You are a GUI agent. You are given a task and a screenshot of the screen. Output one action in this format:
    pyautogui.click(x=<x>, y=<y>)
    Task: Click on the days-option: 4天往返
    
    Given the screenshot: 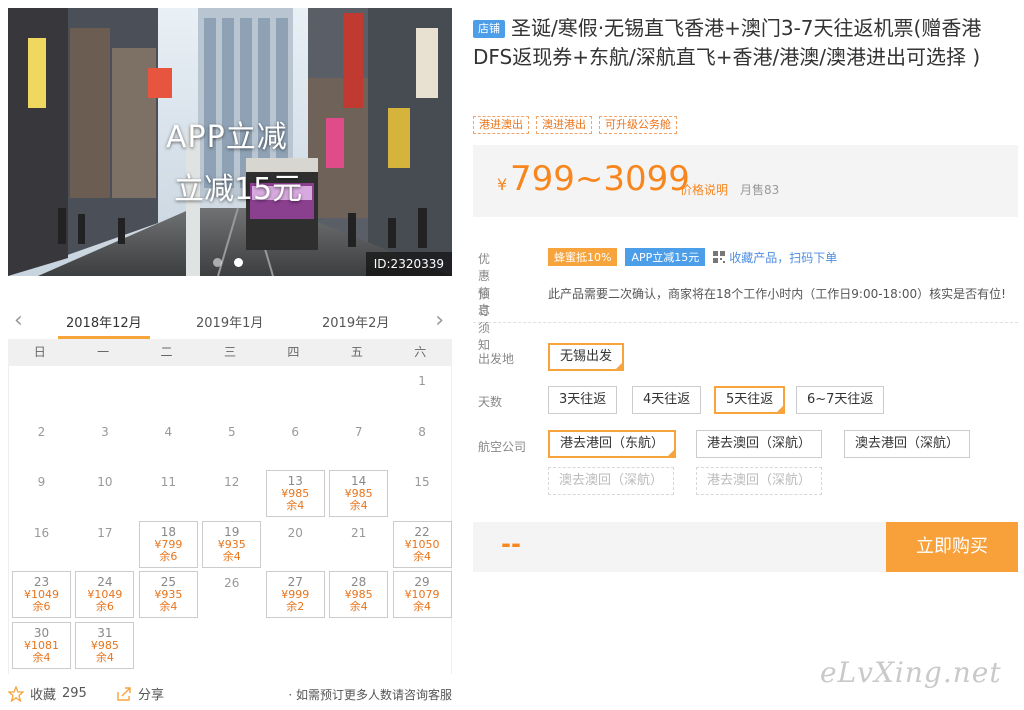 What is the action you would take?
    pyautogui.click(x=667, y=400)
    